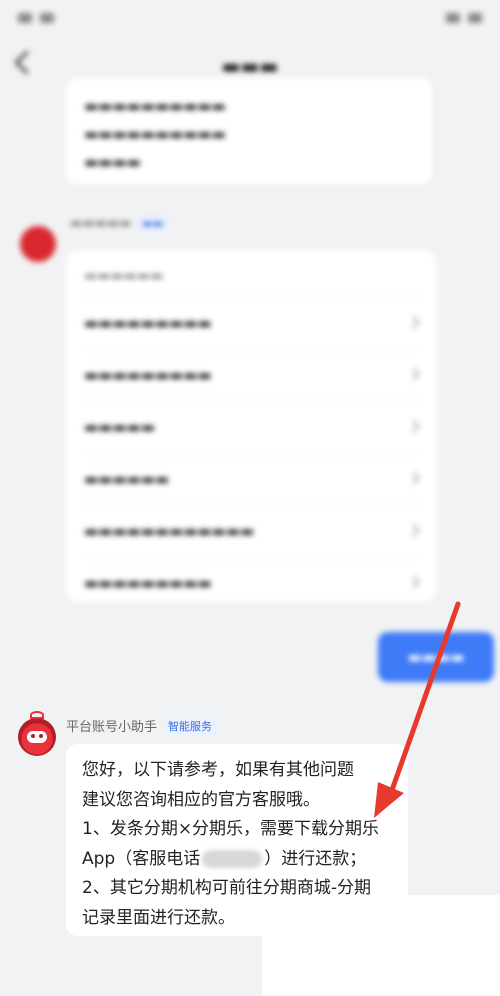  I want to click on arrow-shaft, so click(425, 697).